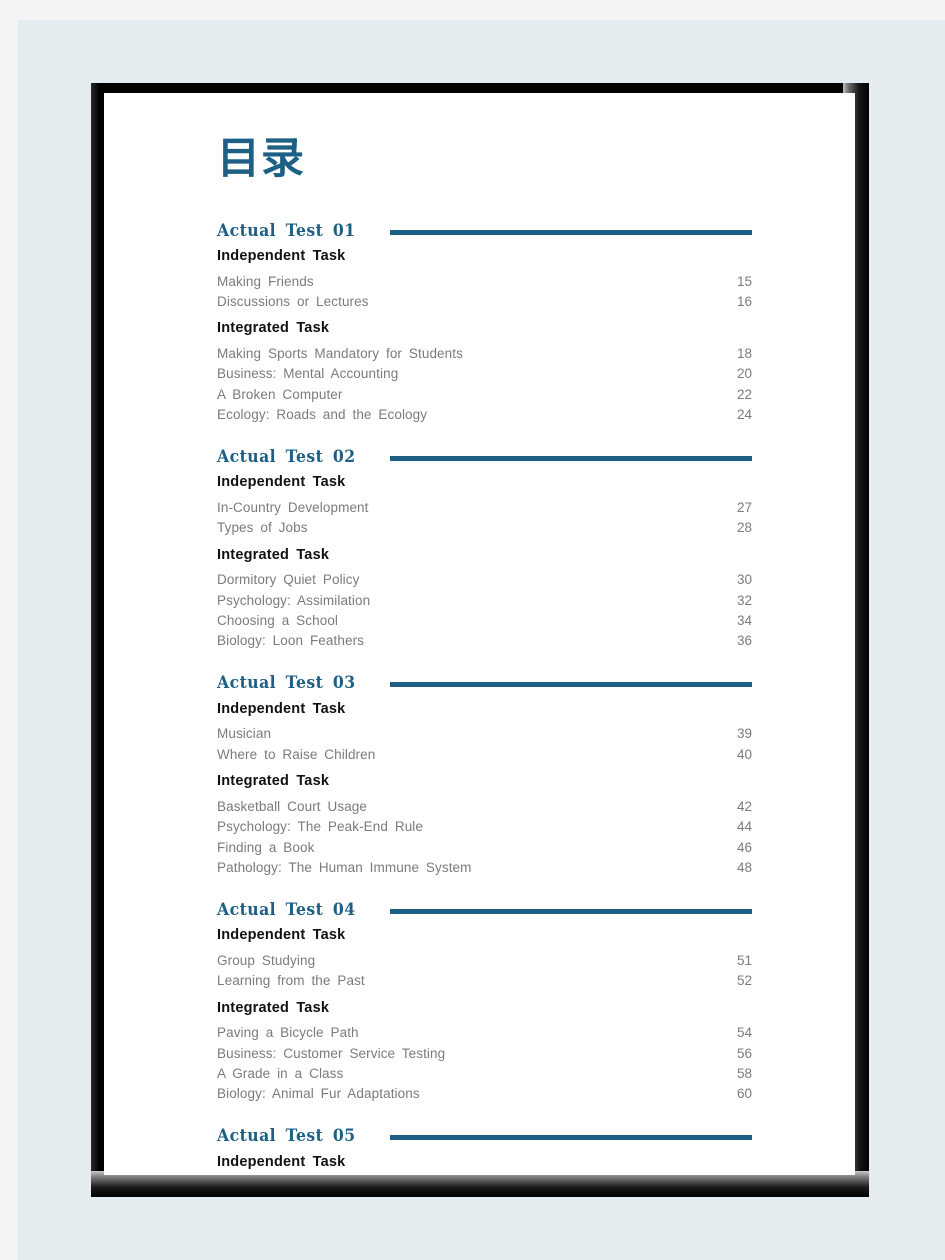 The width and height of the screenshot is (945, 1260). I want to click on toc-entry: Types of Jobs 28, so click(484, 528).